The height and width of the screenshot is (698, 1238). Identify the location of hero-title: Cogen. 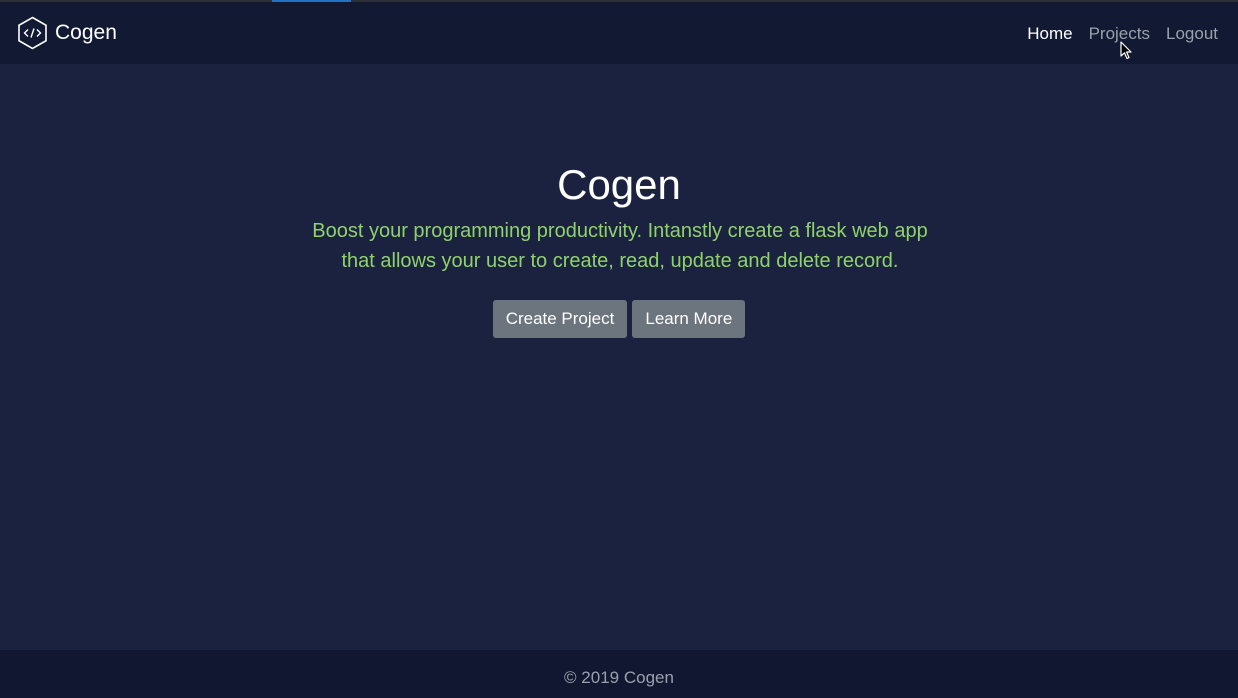
(619, 184).